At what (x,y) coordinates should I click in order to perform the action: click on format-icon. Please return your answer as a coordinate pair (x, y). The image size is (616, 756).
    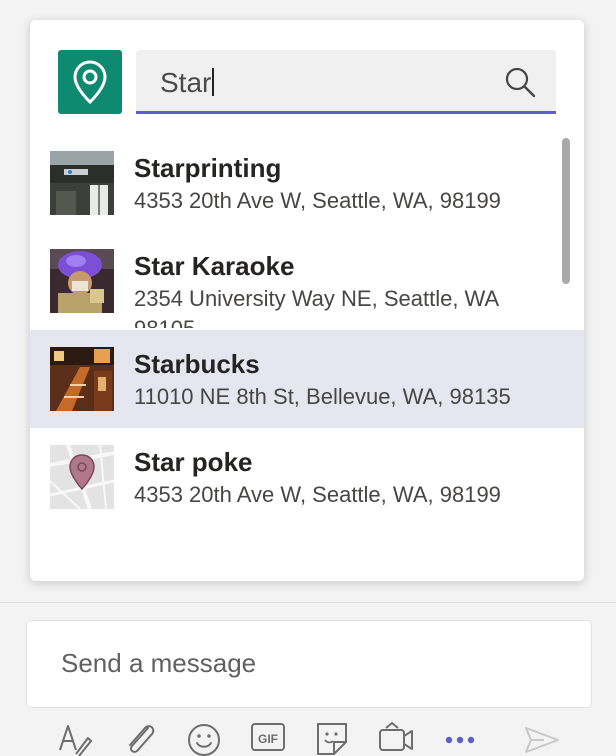
    Looking at the image, I should click on (75, 740).